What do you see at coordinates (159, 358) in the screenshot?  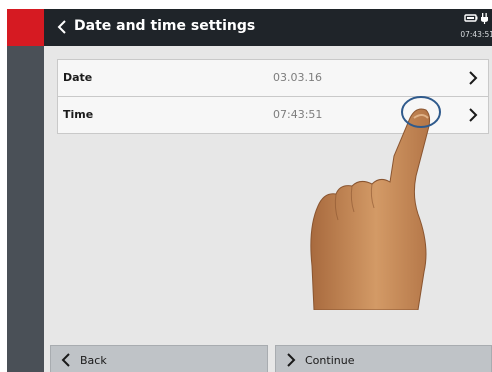 I see `back-button: Back` at bounding box center [159, 358].